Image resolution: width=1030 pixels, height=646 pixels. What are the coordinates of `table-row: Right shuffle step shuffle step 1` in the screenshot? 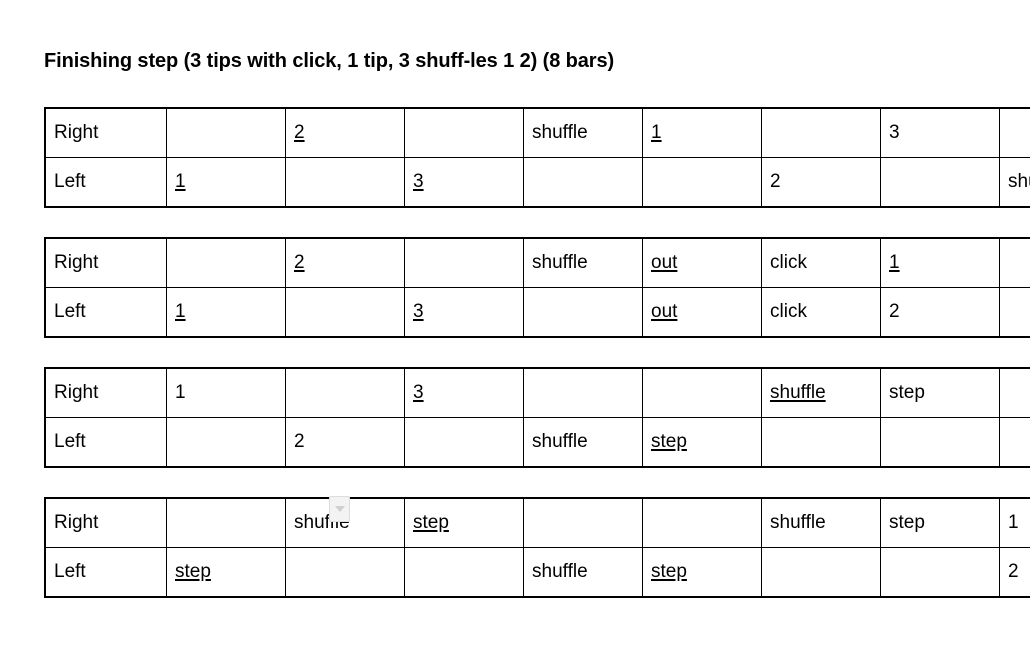 It's located at (537, 522).